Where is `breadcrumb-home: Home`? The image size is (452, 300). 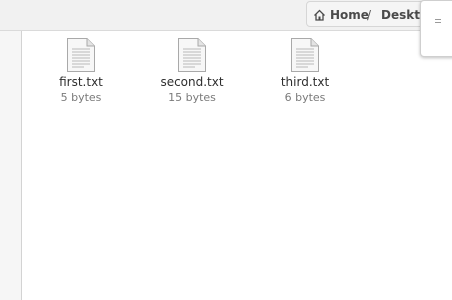 breadcrumb-home: Home is located at coordinates (341, 15).